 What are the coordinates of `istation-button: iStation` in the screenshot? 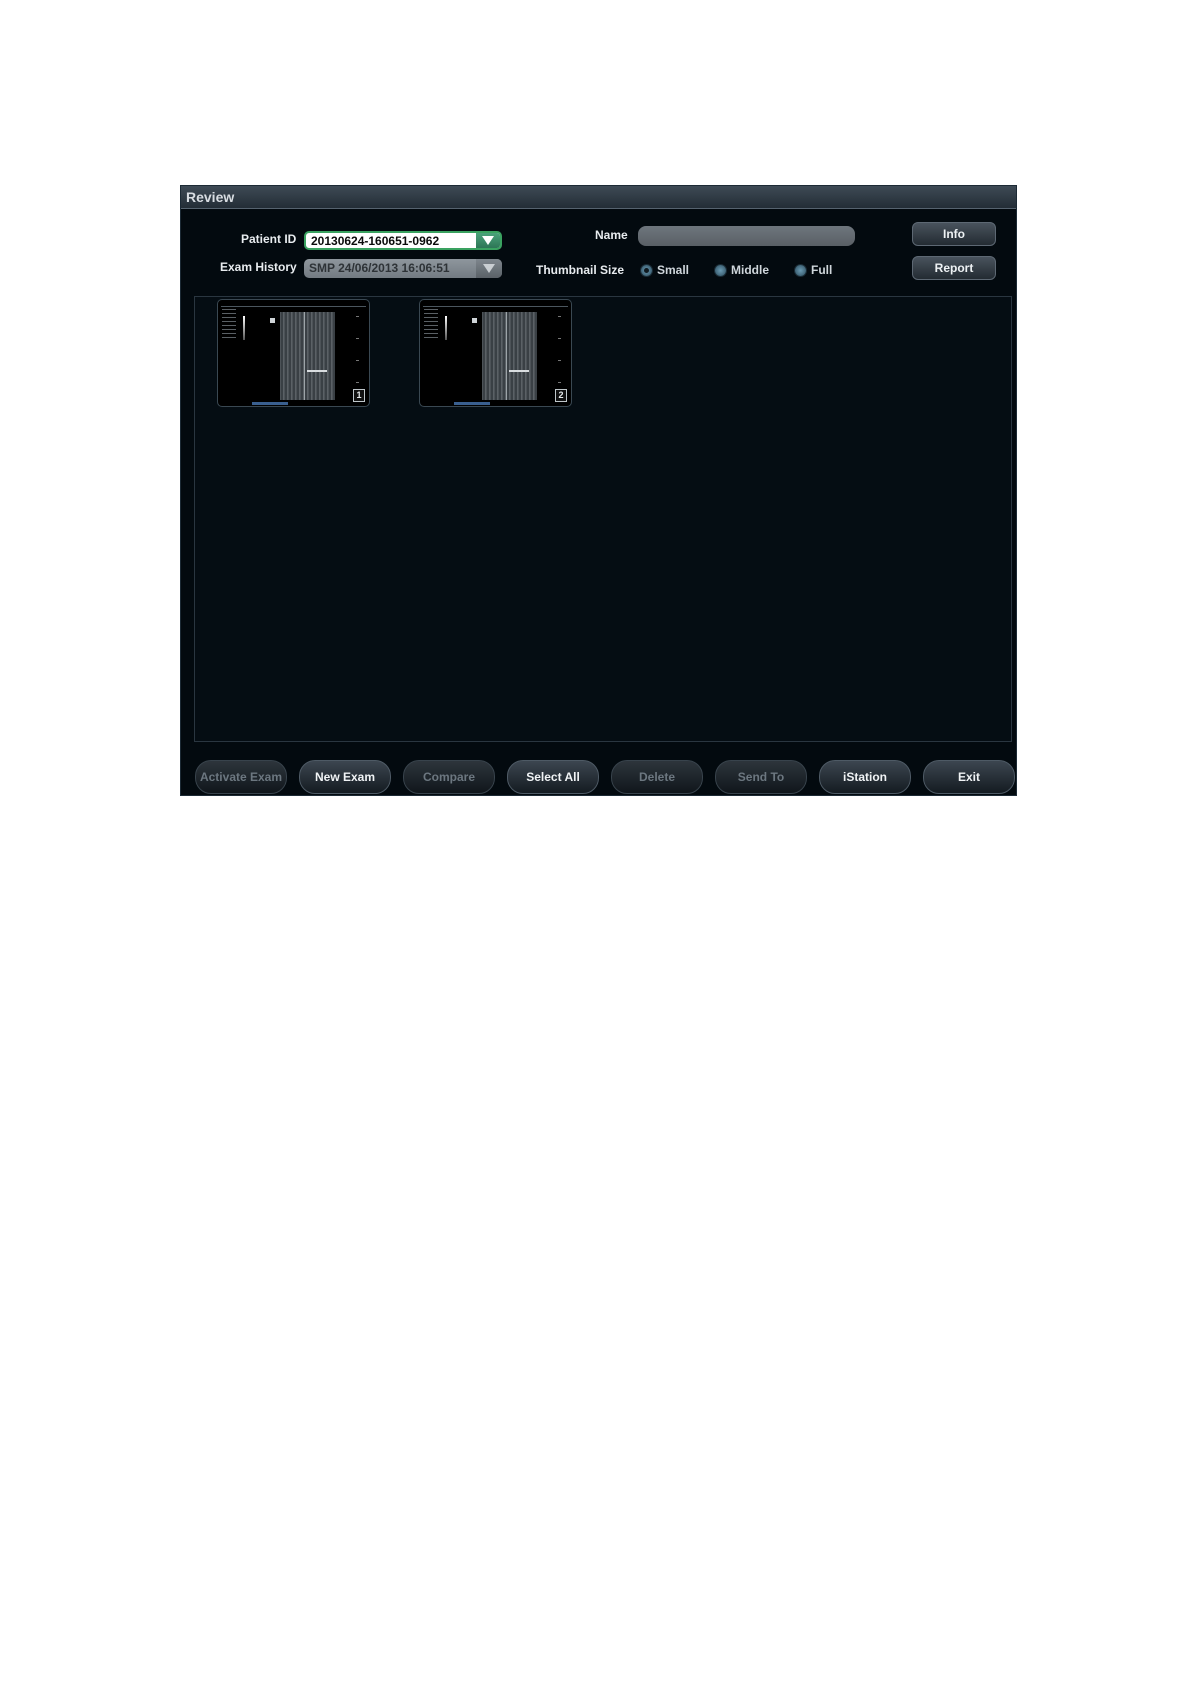 It's located at (865, 777).